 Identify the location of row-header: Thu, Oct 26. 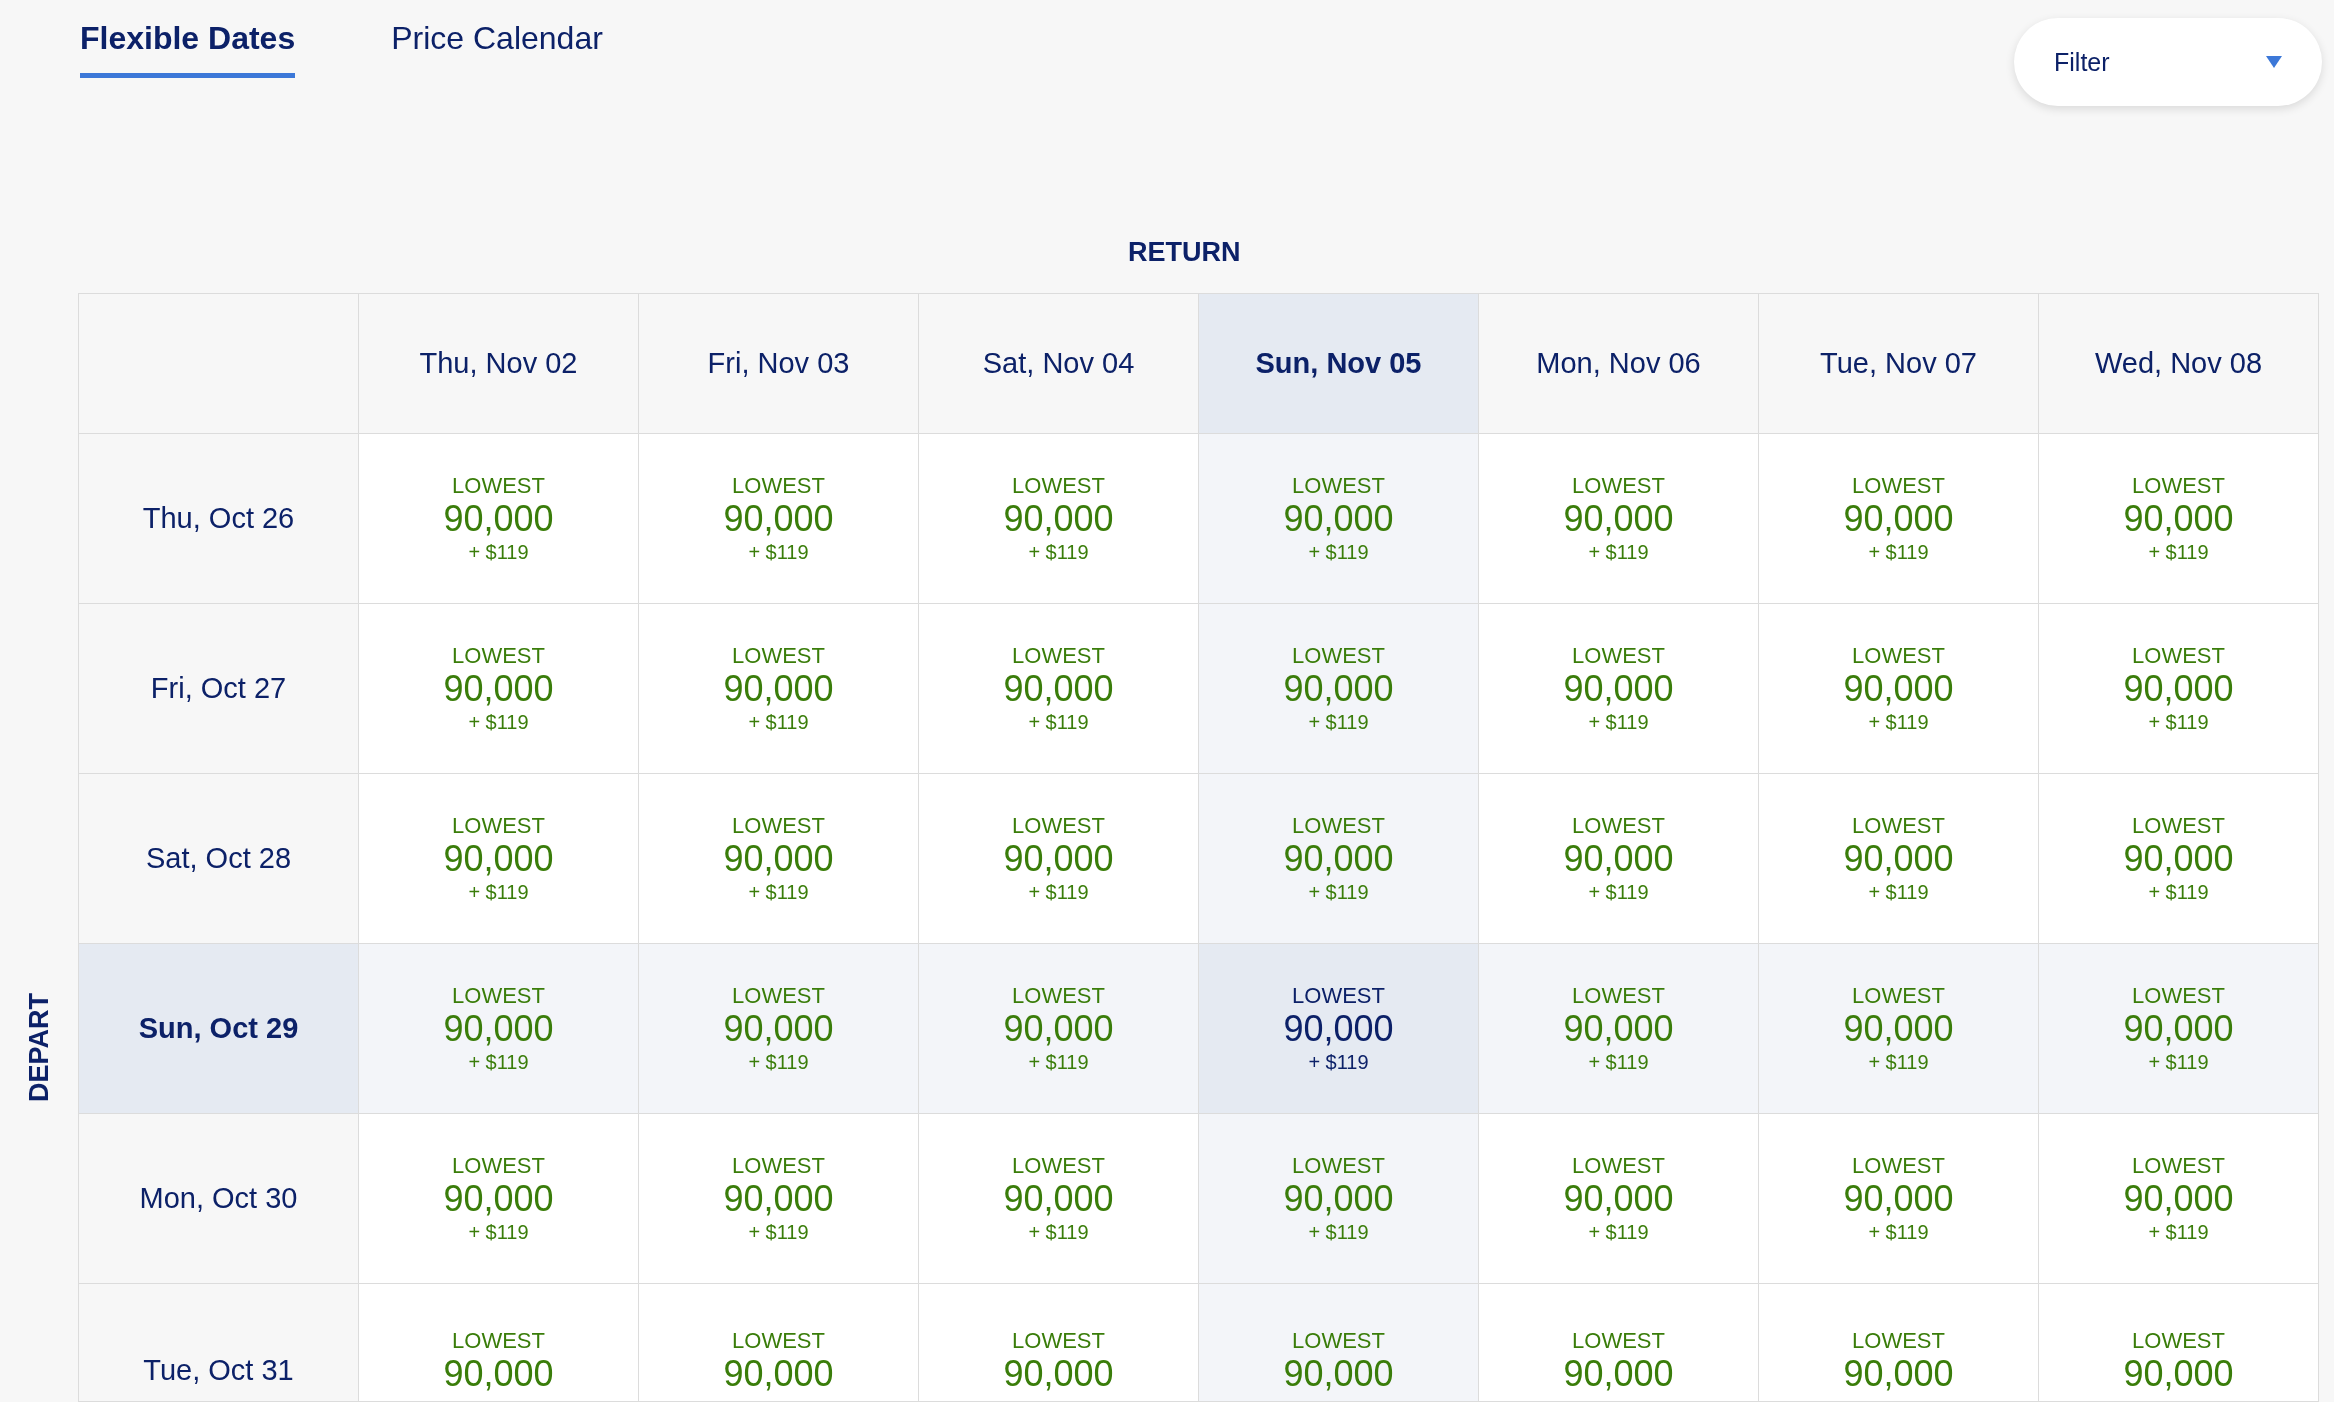
(219, 519).